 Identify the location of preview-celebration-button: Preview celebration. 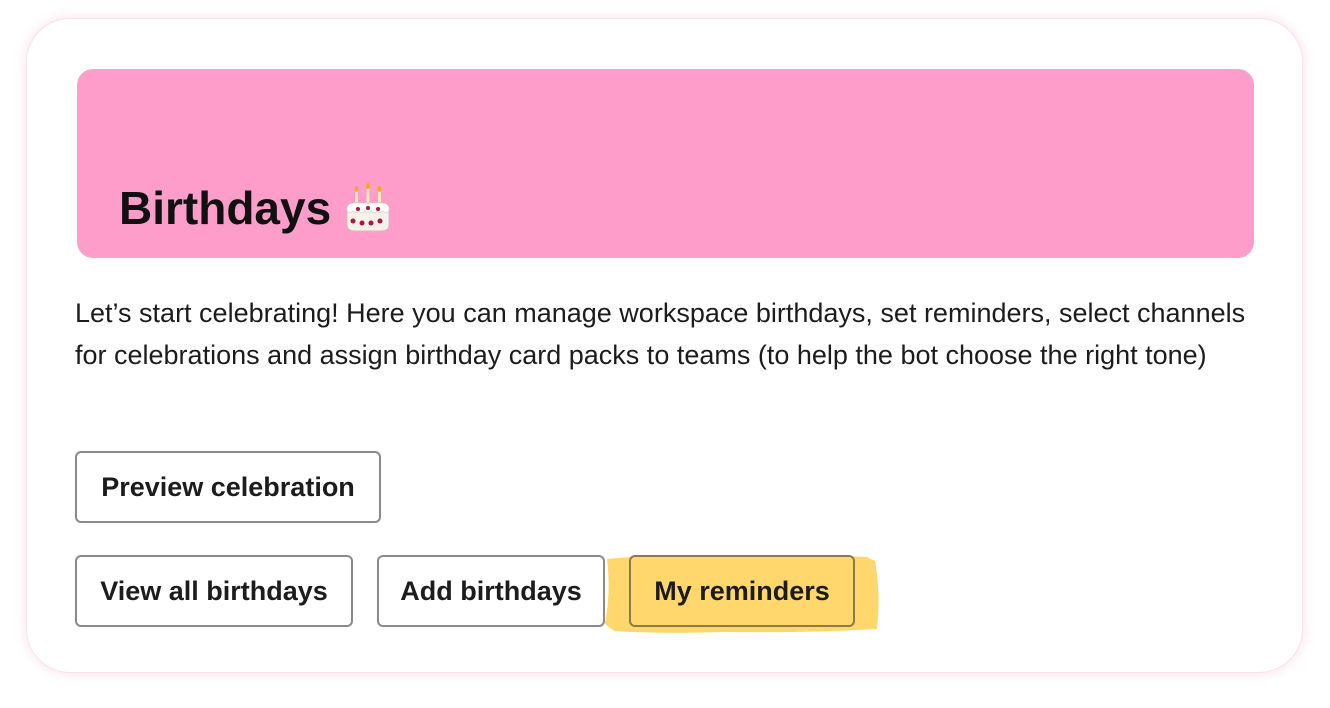
(228, 487).